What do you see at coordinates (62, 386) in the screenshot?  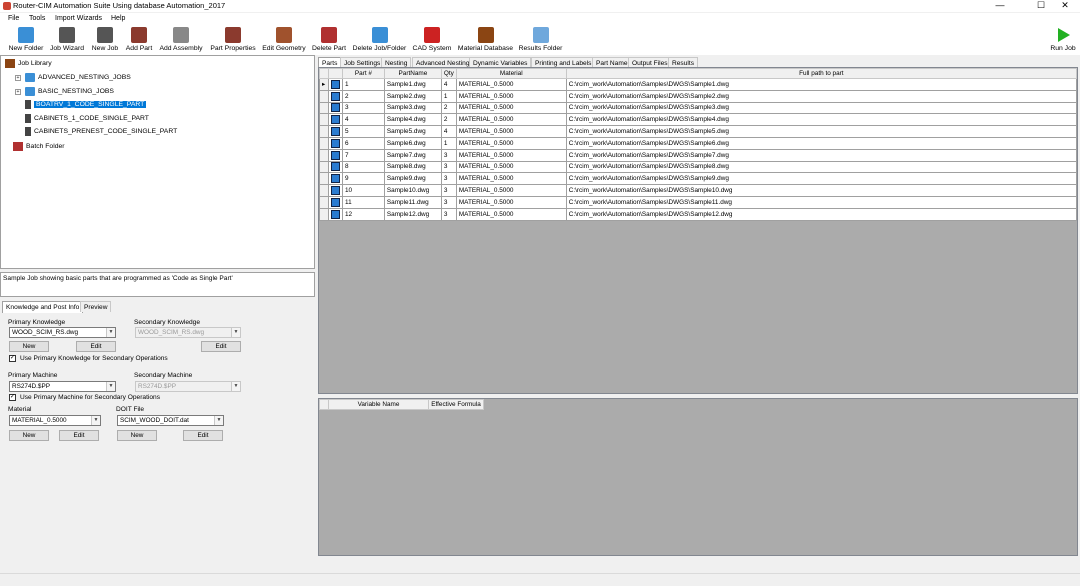 I see `primary-machine-select: RS274D.$PP ▼` at bounding box center [62, 386].